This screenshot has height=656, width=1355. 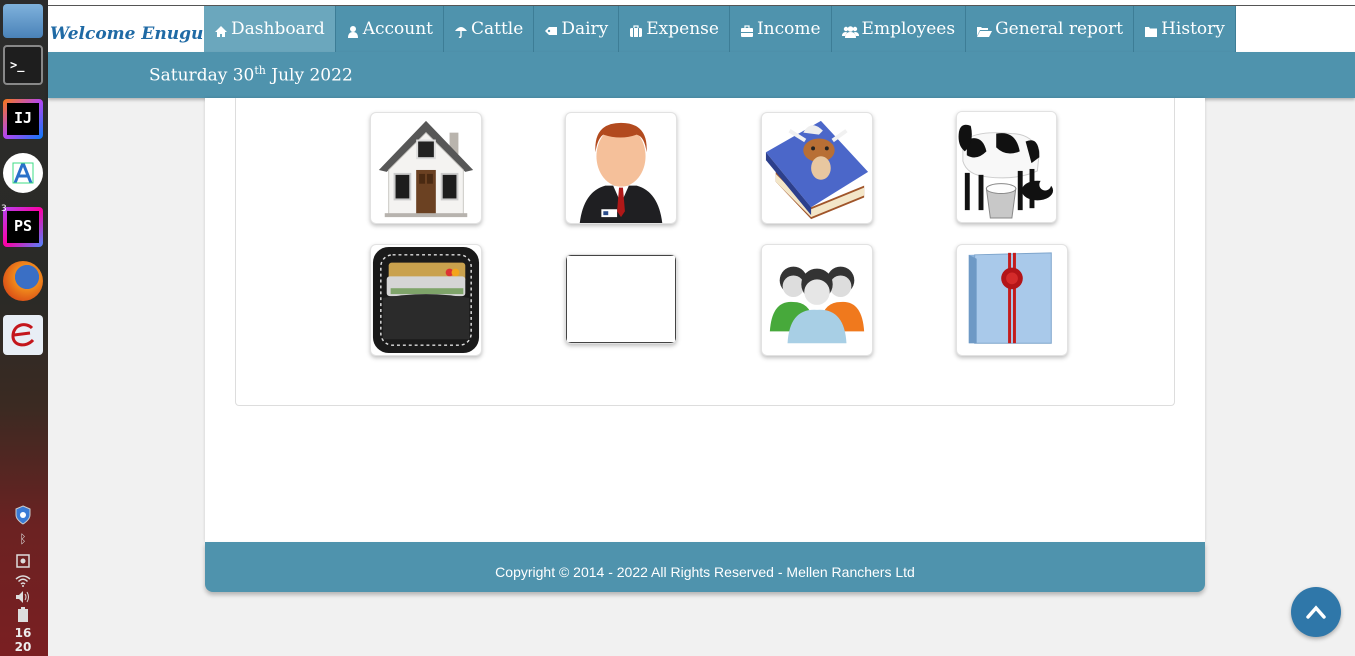 What do you see at coordinates (23, 539) in the screenshot?
I see `bluetooth-icon: ᛒ` at bounding box center [23, 539].